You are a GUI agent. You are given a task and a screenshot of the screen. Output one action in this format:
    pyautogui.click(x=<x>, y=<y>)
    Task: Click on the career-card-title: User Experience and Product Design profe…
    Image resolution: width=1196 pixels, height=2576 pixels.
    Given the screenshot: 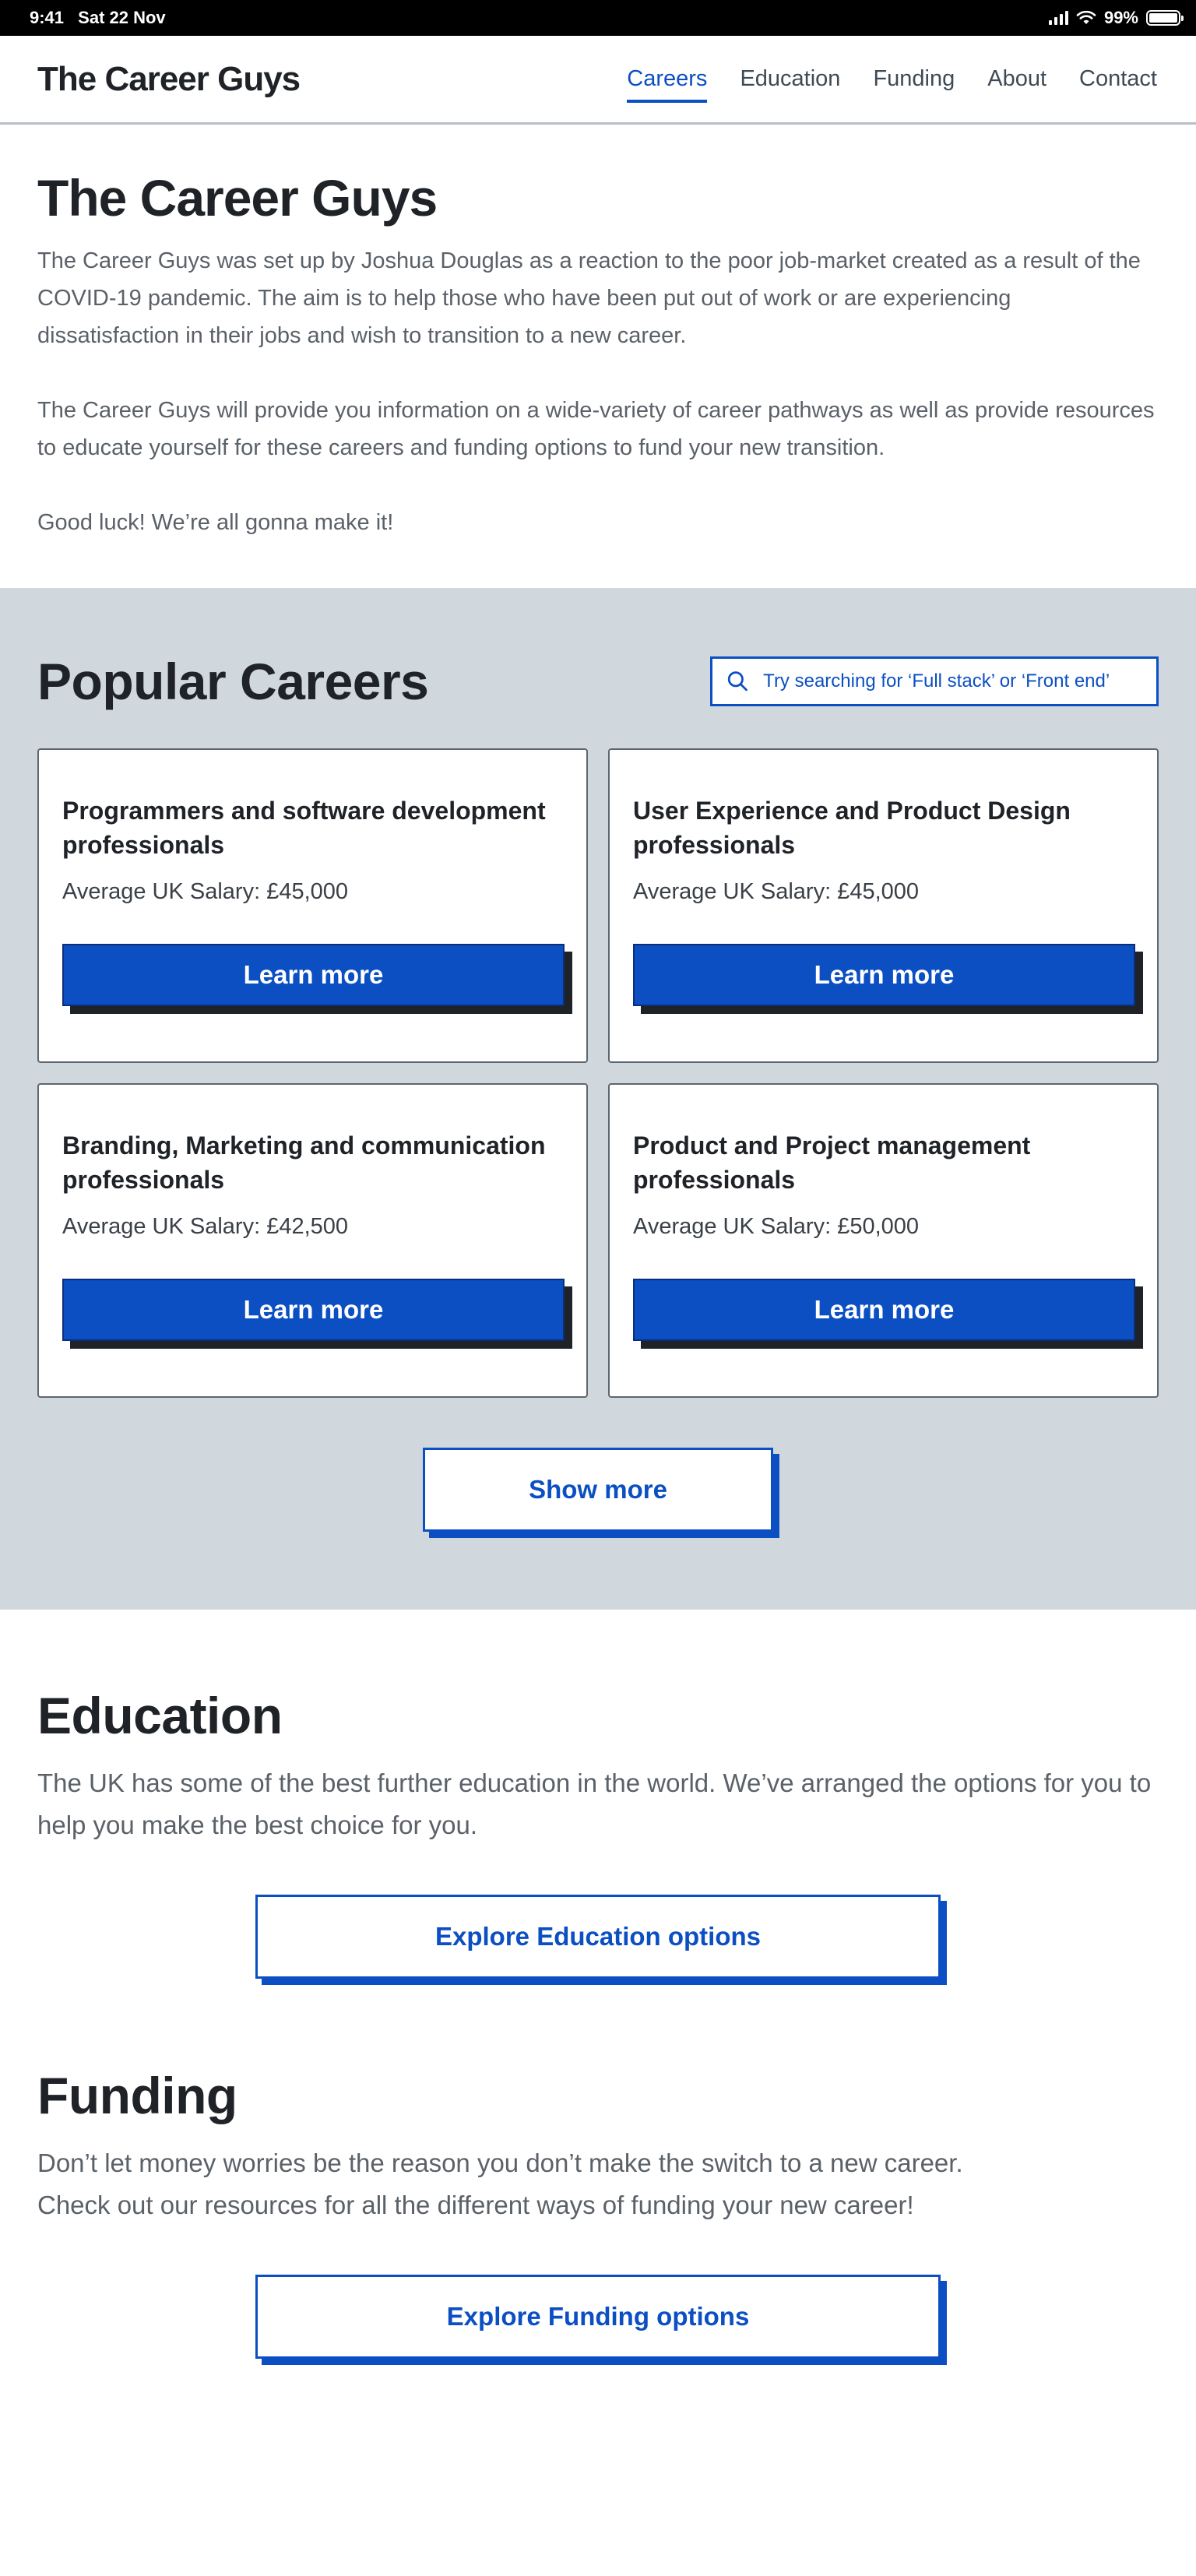 What is the action you would take?
    pyautogui.click(x=852, y=827)
    